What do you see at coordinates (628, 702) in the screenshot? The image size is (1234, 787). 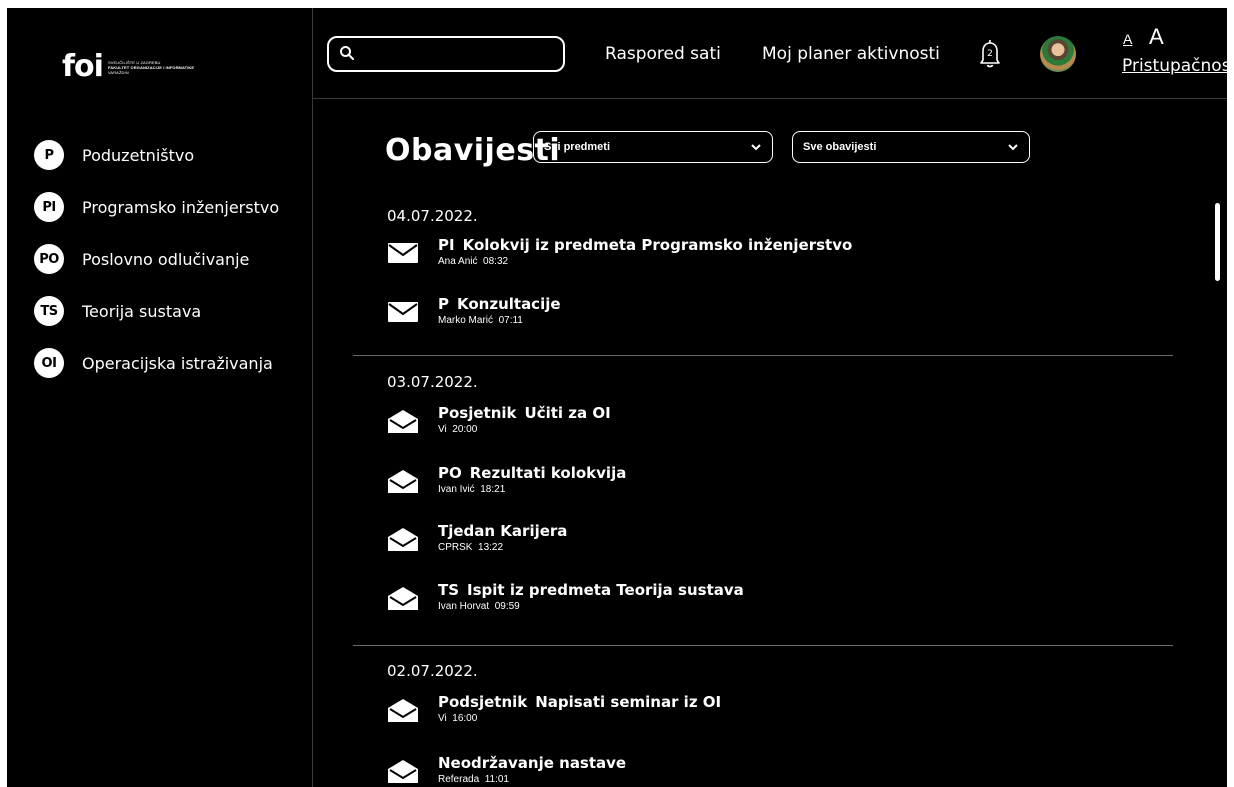 I see `notification-title: Napisati seminar iz OI` at bounding box center [628, 702].